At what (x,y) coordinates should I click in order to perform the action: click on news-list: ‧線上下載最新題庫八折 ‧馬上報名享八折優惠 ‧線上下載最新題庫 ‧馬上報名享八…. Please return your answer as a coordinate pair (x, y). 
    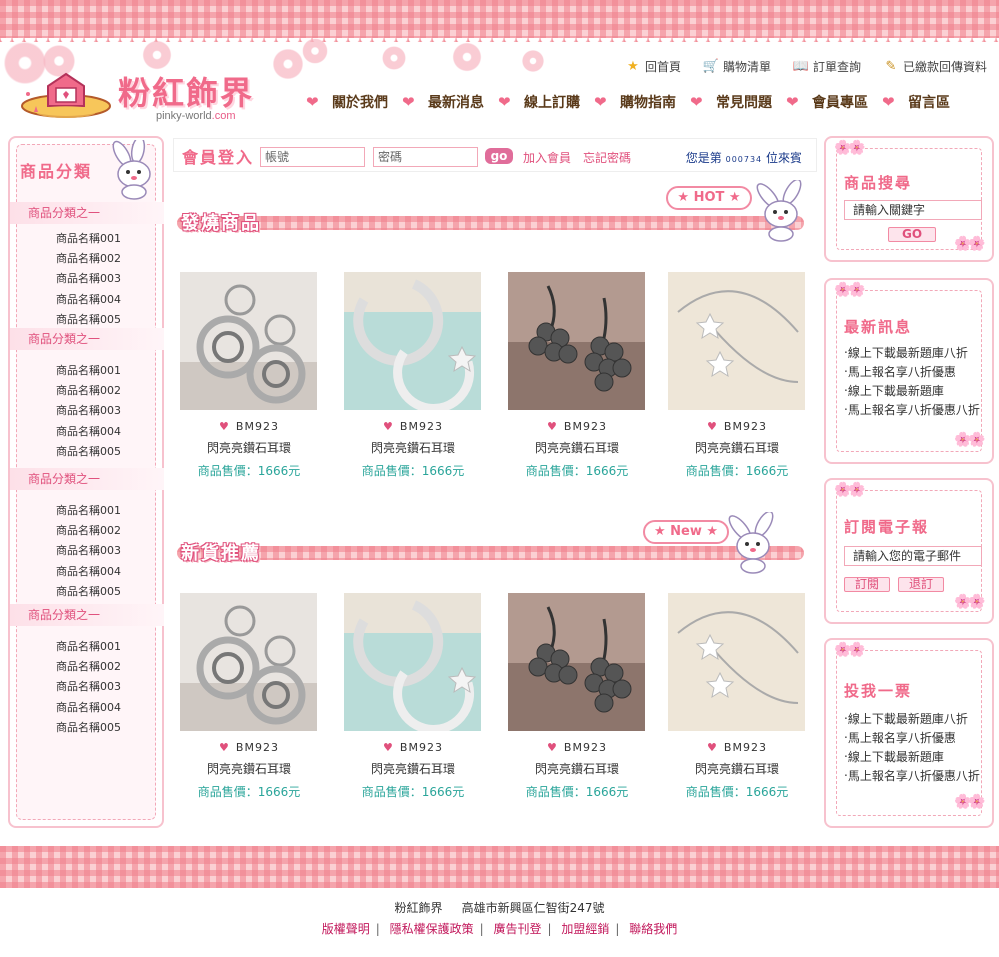
    Looking at the image, I should click on (912, 382).